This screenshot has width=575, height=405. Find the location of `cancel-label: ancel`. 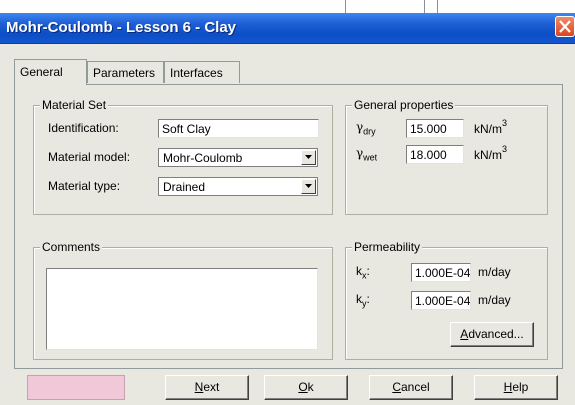

cancel-label: ancel is located at coordinates (415, 387).